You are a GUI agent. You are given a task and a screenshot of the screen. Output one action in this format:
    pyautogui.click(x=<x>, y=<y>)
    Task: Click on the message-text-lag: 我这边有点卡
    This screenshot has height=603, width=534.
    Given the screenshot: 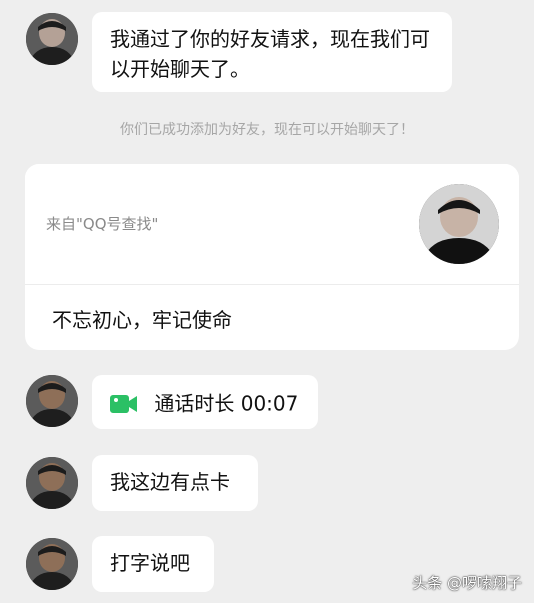 What is the action you would take?
    pyautogui.click(x=170, y=482)
    